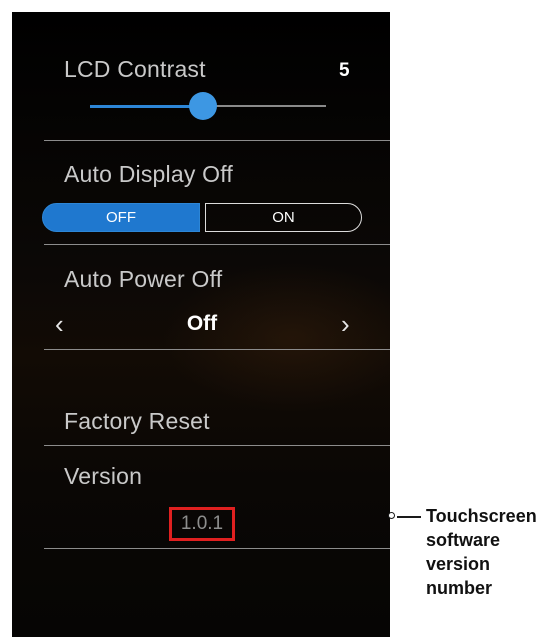 The width and height of the screenshot is (557, 637). Describe the element at coordinates (148, 174) in the screenshot. I see `auto-display-off-label: Auto Display Off` at that location.